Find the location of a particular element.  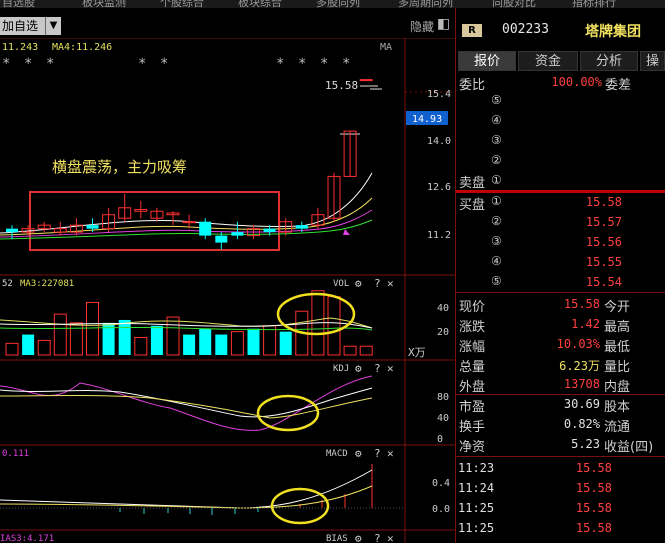

top-tab: 多周期同列 is located at coordinates (425, 4).